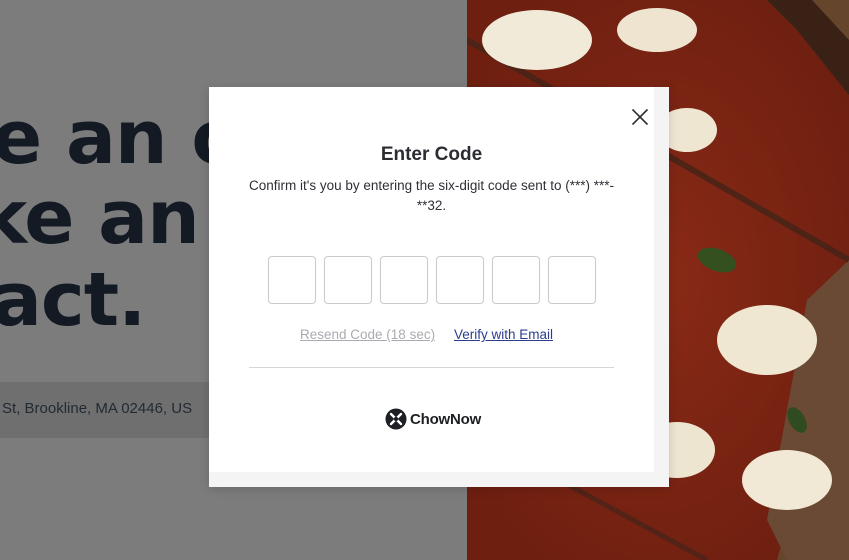  I want to click on address-input-value: St, Brookline, MA 02446, US, so click(97, 408).